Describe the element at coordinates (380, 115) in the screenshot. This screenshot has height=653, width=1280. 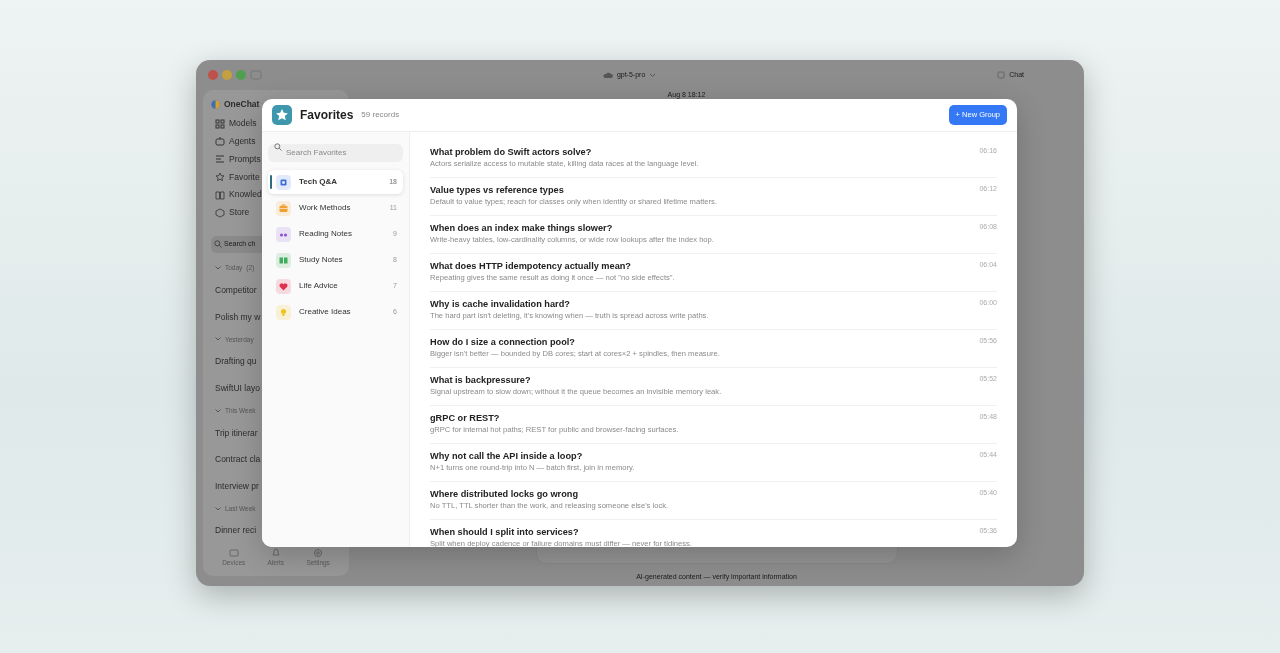
I see `record-count: 59 records` at that location.